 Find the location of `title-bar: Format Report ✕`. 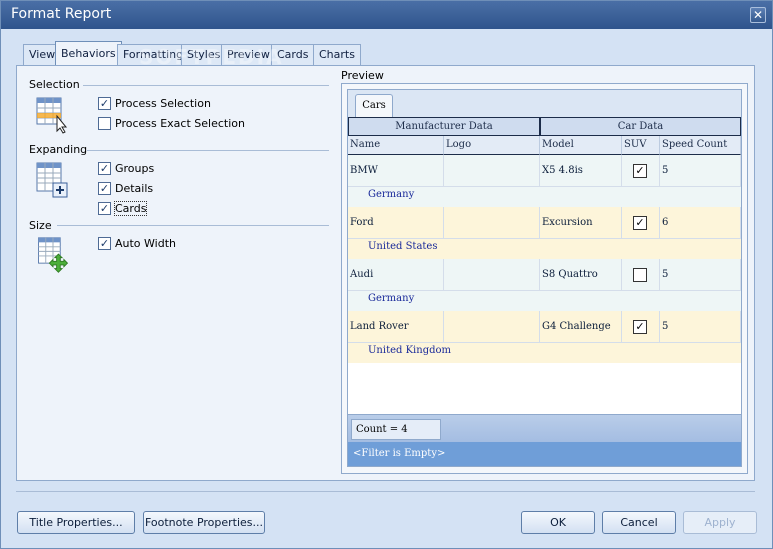

title-bar: Format Report ✕ is located at coordinates (386, 15).